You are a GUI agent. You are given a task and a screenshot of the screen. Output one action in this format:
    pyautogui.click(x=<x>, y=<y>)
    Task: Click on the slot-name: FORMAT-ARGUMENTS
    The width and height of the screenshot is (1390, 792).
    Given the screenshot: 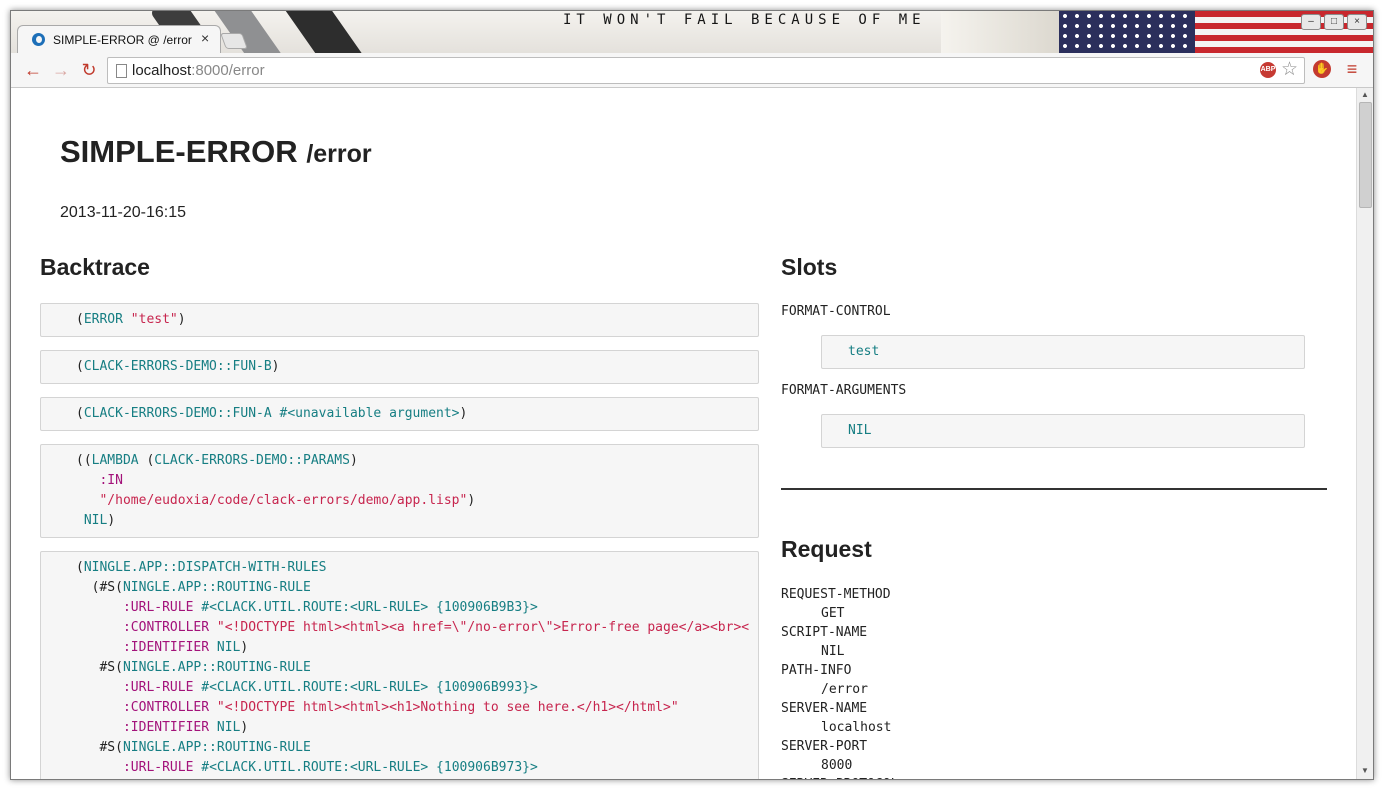 What is the action you would take?
    pyautogui.click(x=844, y=390)
    